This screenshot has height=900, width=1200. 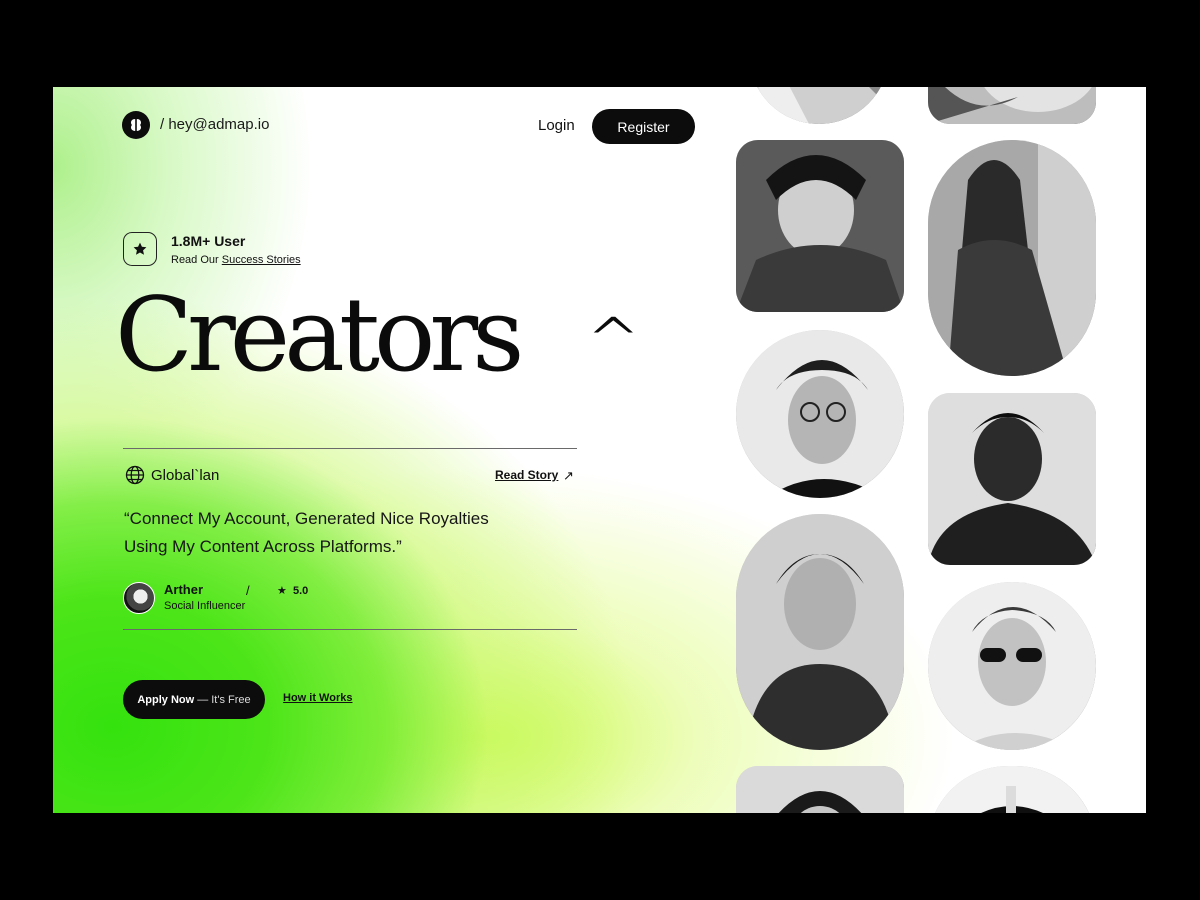 What do you see at coordinates (214, 124) in the screenshot?
I see `contact-email: / hey@admap.io` at bounding box center [214, 124].